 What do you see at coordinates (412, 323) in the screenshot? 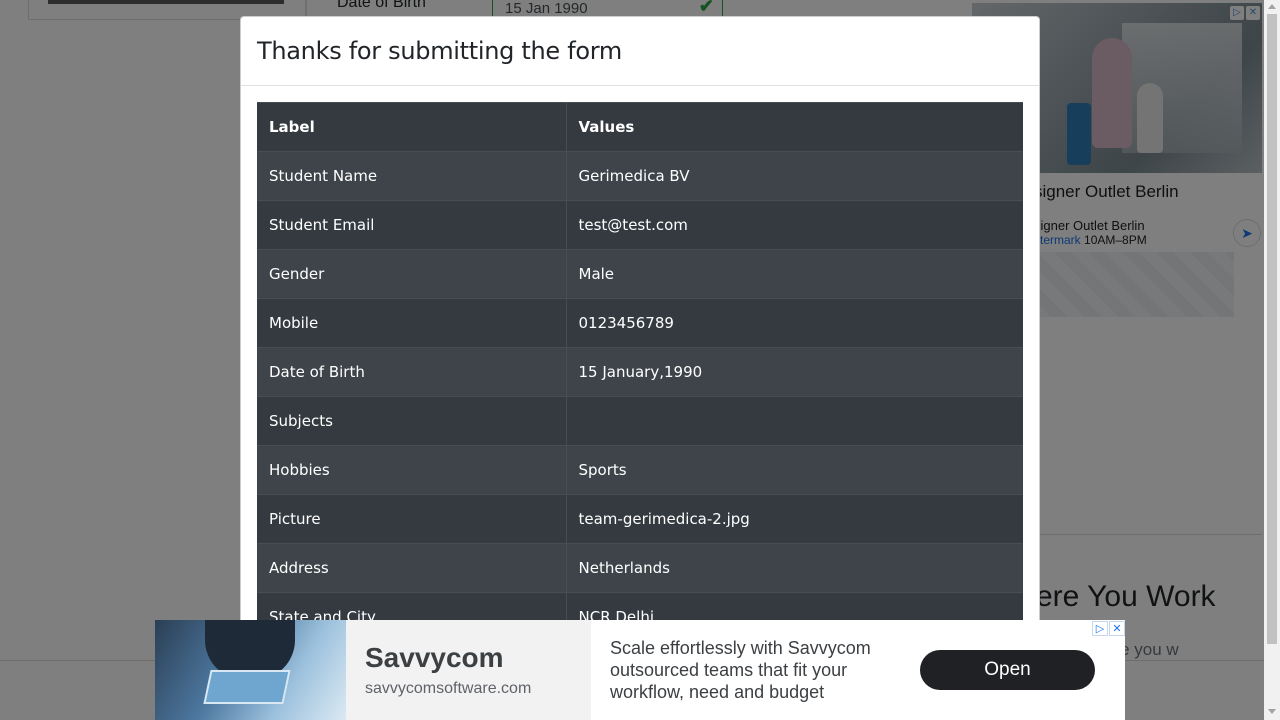
I see `row-label: Mobile` at bounding box center [412, 323].